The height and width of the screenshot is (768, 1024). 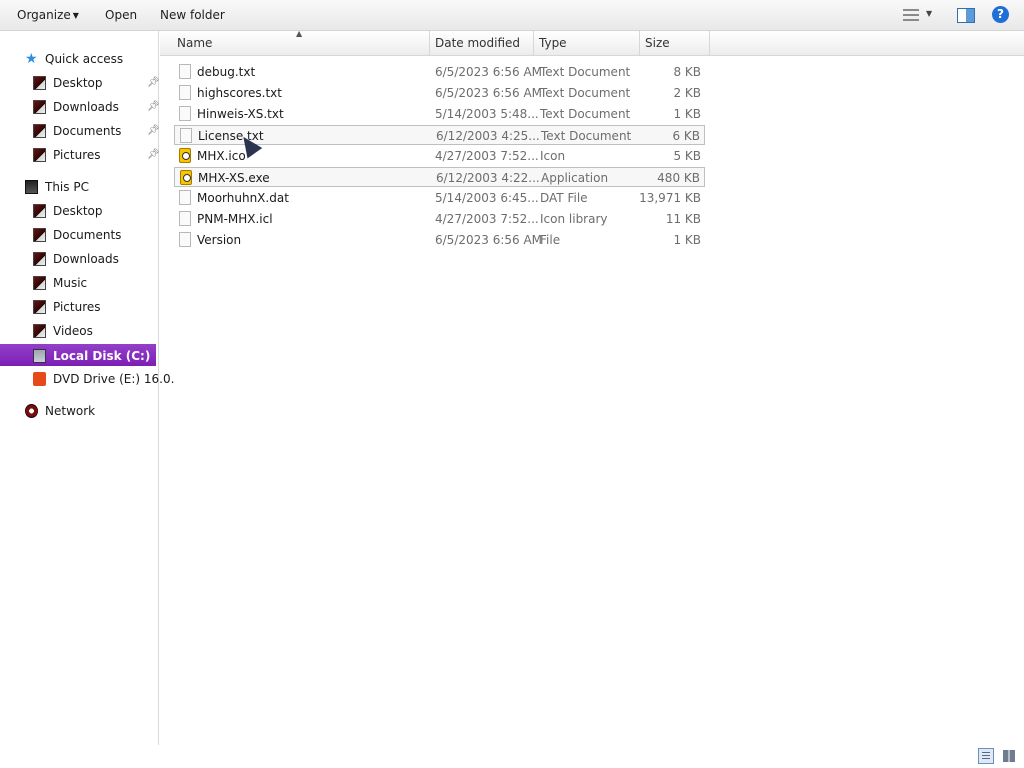 I want to click on file-name: MoorhuhnX.dat, so click(x=243, y=198).